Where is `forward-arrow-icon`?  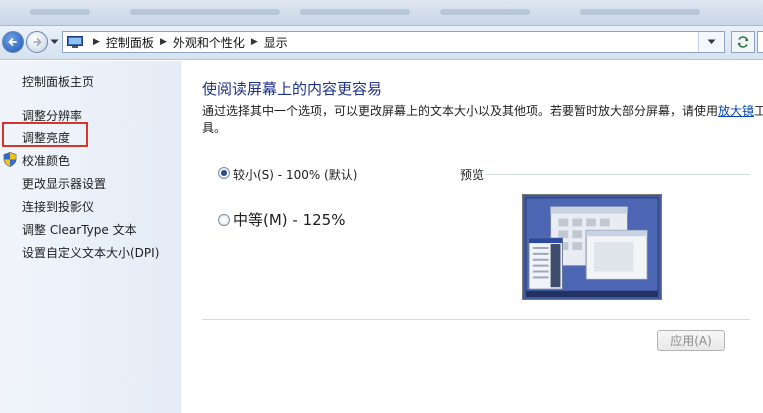 forward-arrow-icon is located at coordinates (37, 42).